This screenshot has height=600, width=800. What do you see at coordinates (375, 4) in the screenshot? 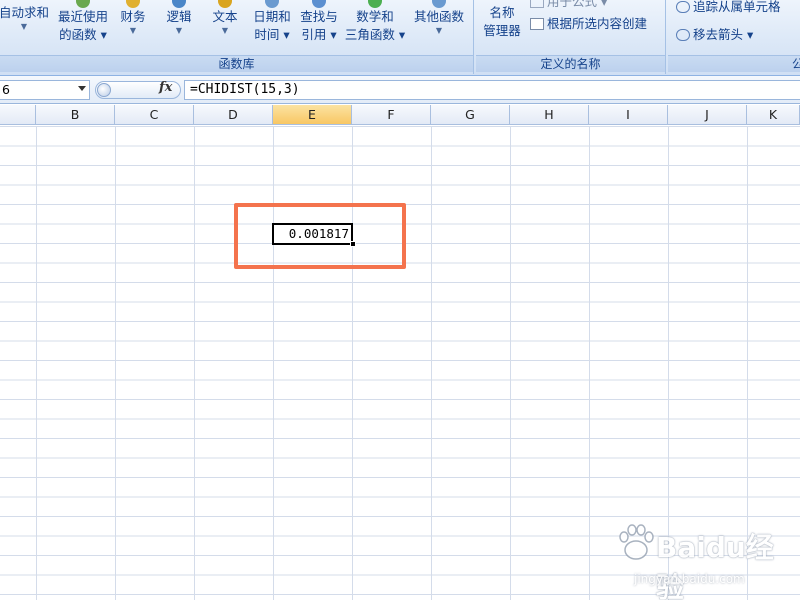
I see `math-icon` at bounding box center [375, 4].